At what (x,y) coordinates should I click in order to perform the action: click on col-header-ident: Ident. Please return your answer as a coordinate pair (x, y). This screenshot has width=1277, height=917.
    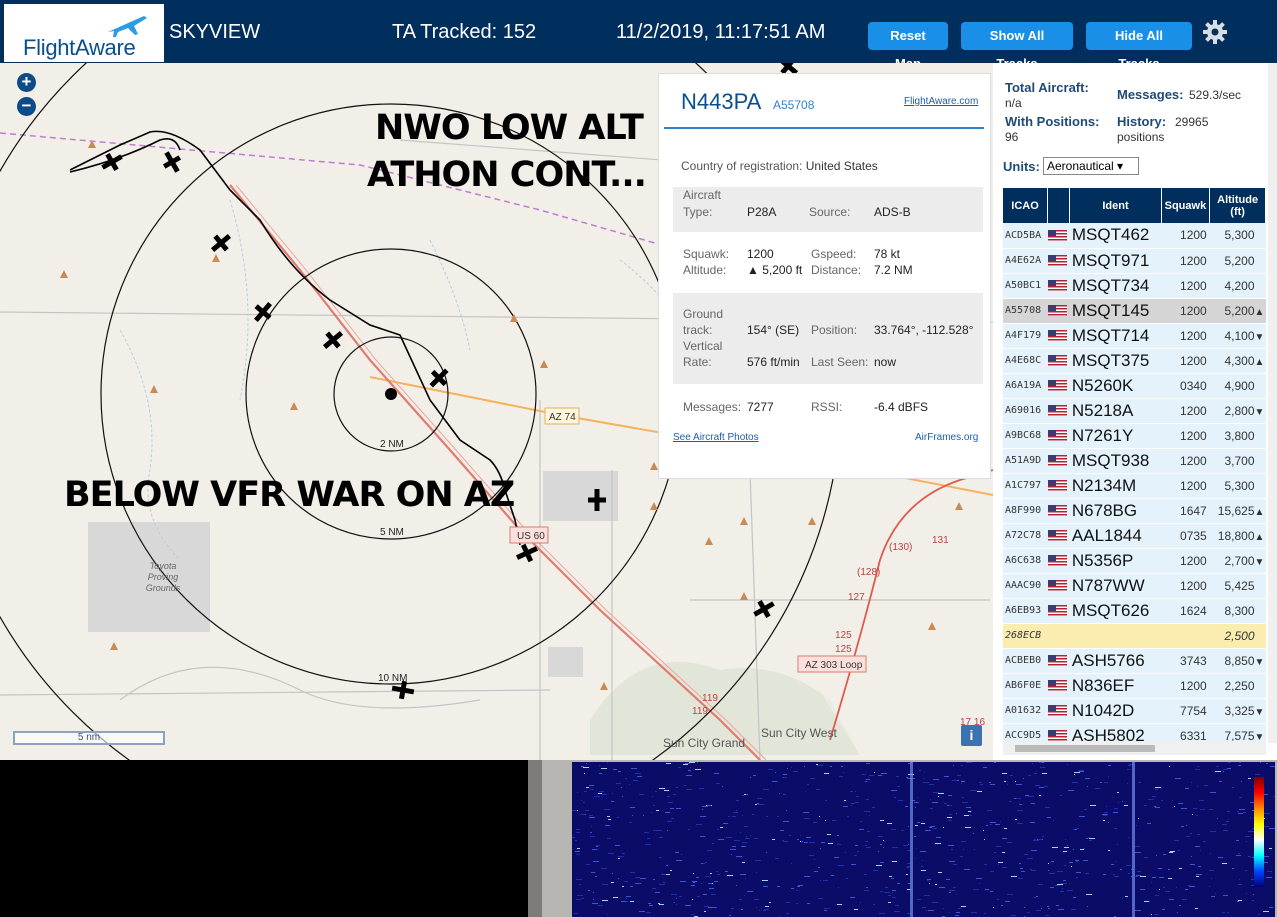
    Looking at the image, I should click on (1115, 205).